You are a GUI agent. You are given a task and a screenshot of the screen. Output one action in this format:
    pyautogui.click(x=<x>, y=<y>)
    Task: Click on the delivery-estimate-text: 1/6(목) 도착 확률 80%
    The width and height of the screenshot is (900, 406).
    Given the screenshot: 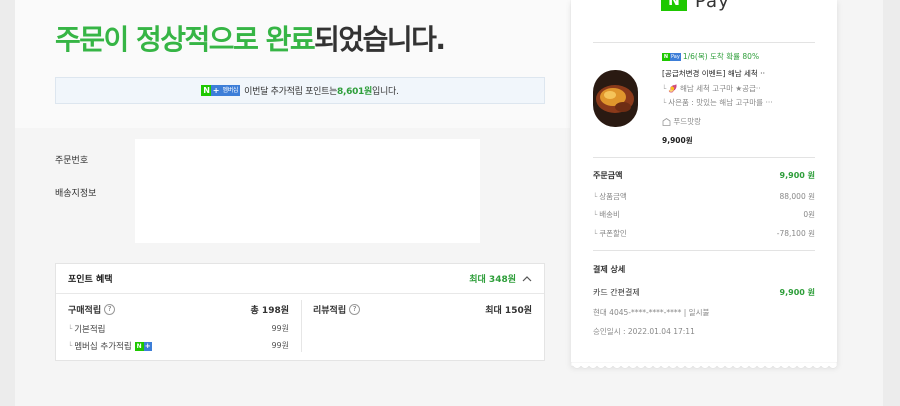 What is the action you would take?
    pyautogui.click(x=721, y=56)
    